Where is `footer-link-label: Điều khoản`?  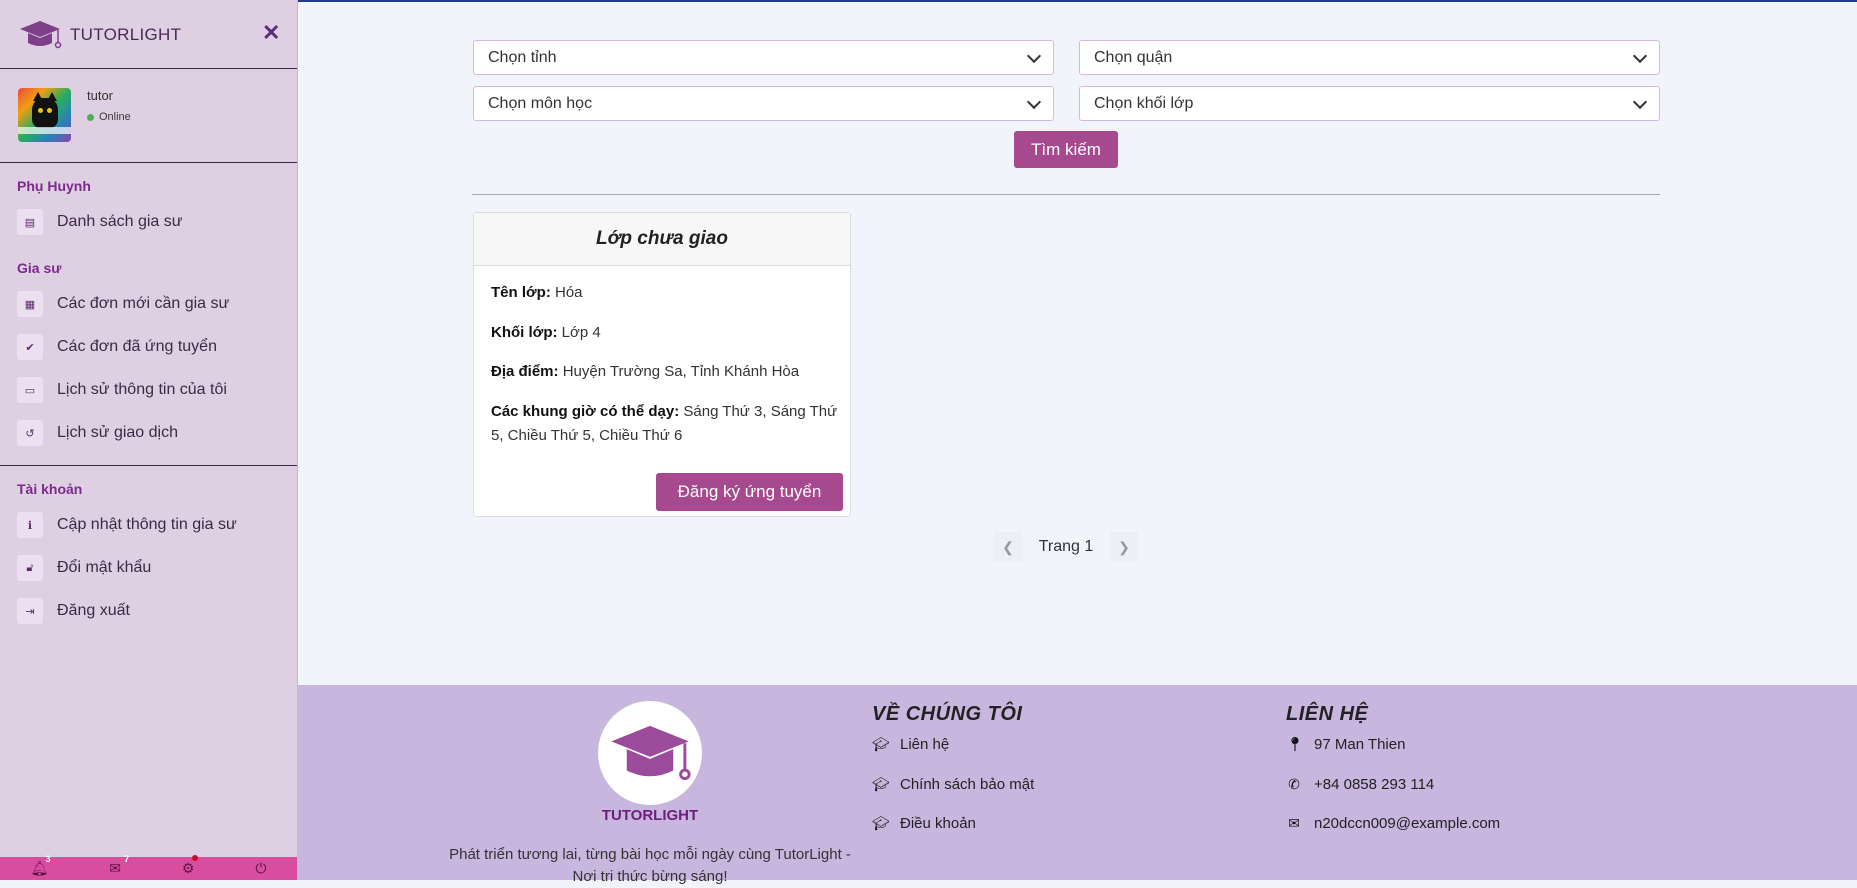
footer-link-label: Điều khoản is located at coordinates (938, 823).